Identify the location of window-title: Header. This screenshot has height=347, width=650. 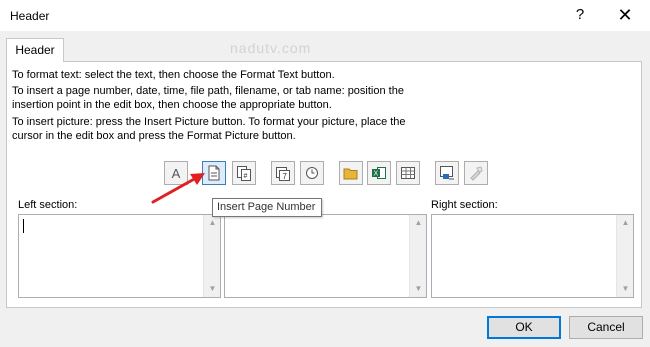
(30, 16).